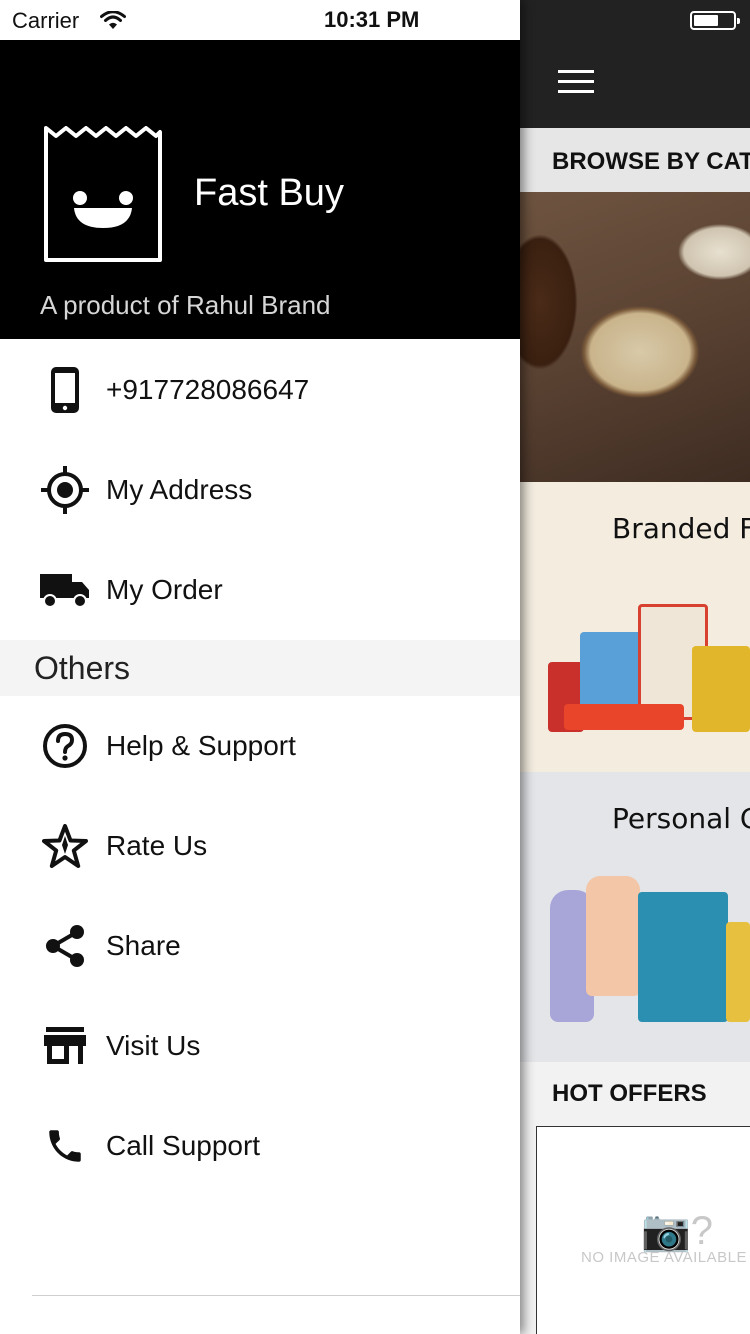 The height and width of the screenshot is (1334, 750). I want to click on brand-tagline: A product of Rahul Brand, so click(185, 305).